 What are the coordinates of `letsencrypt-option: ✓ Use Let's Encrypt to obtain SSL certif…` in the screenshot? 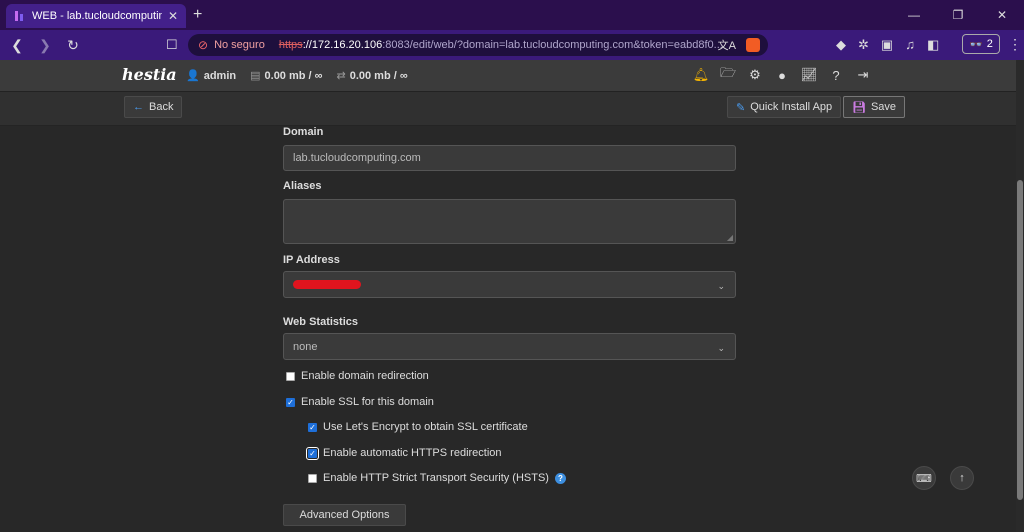 It's located at (418, 427).